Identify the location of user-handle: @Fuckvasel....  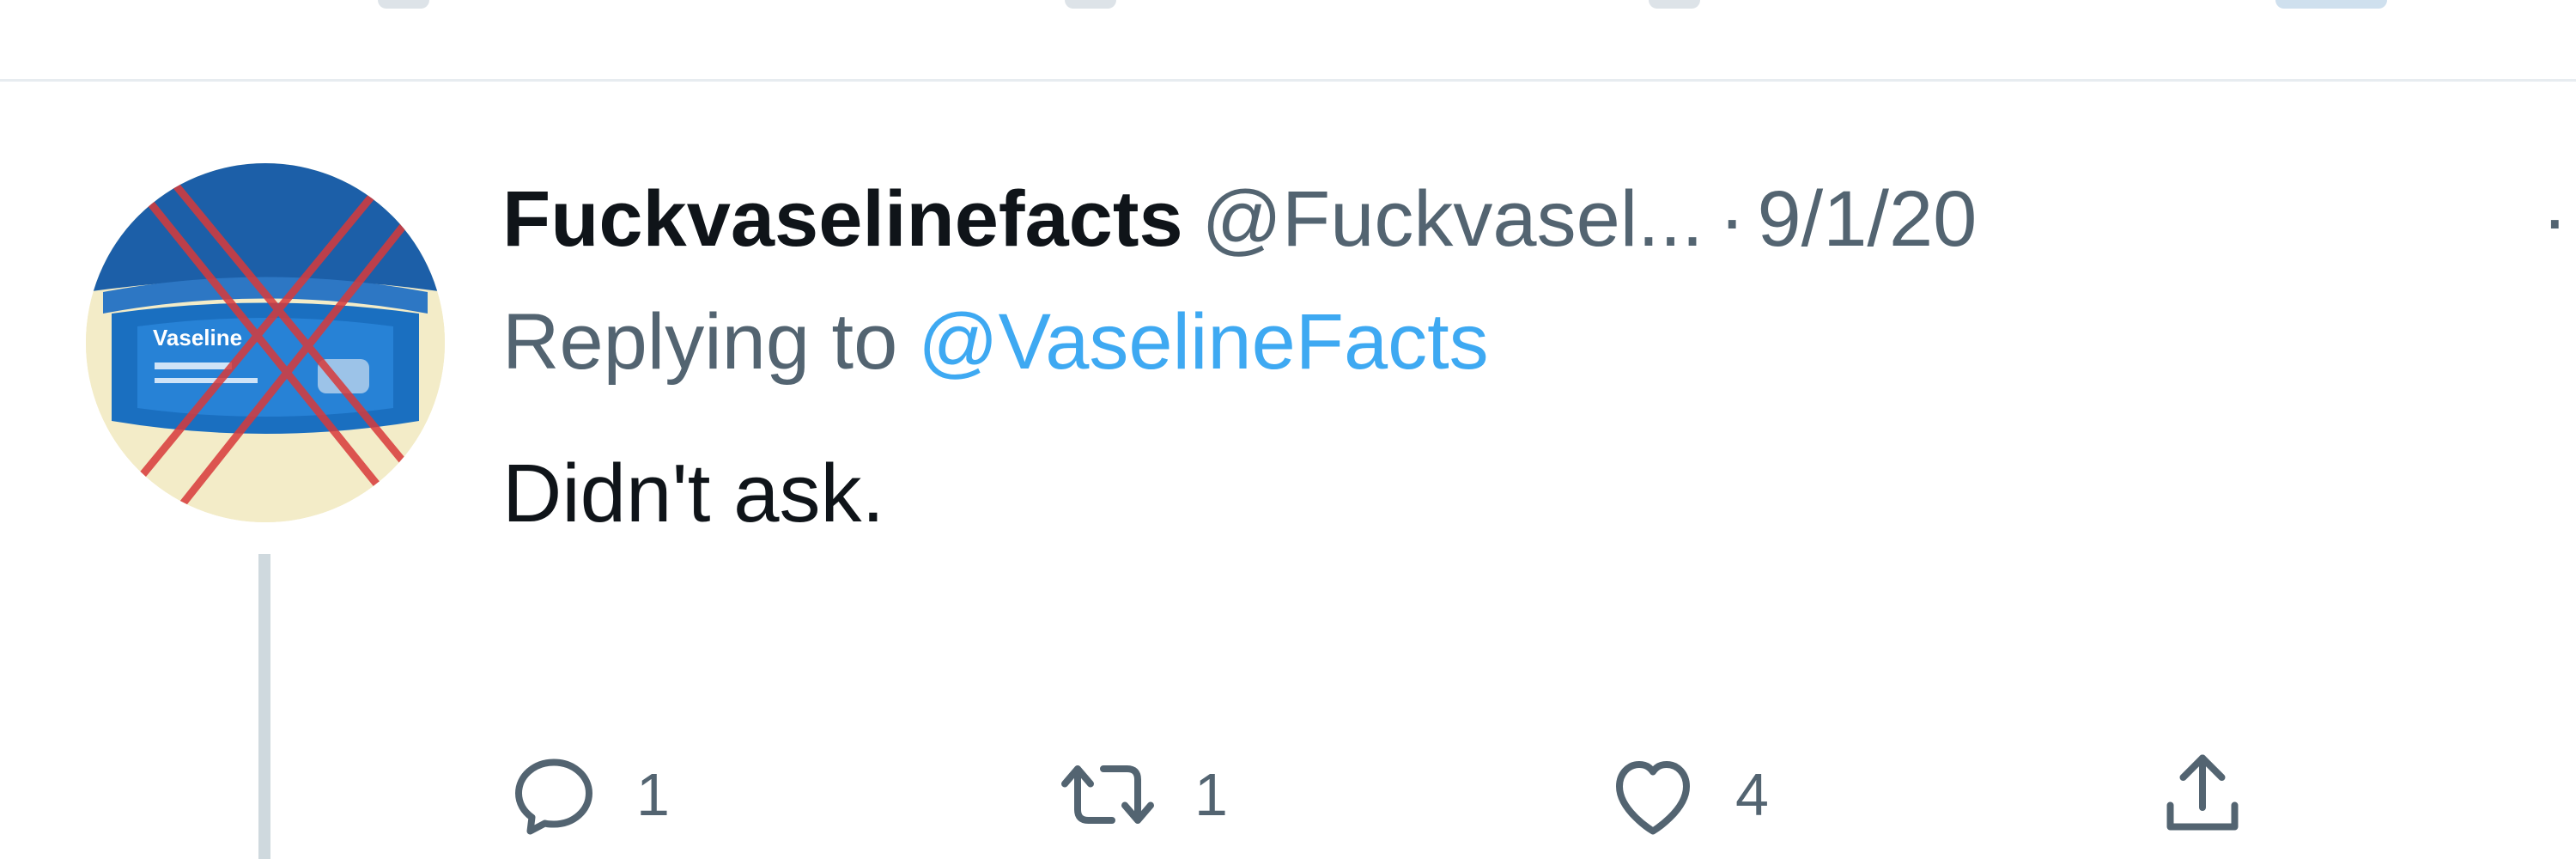
(1453, 219).